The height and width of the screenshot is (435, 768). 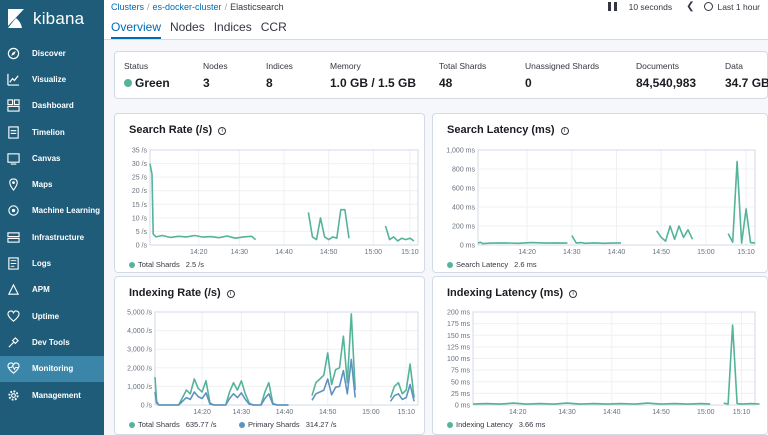 I want to click on status-dot-icon, so click(x=128, y=83).